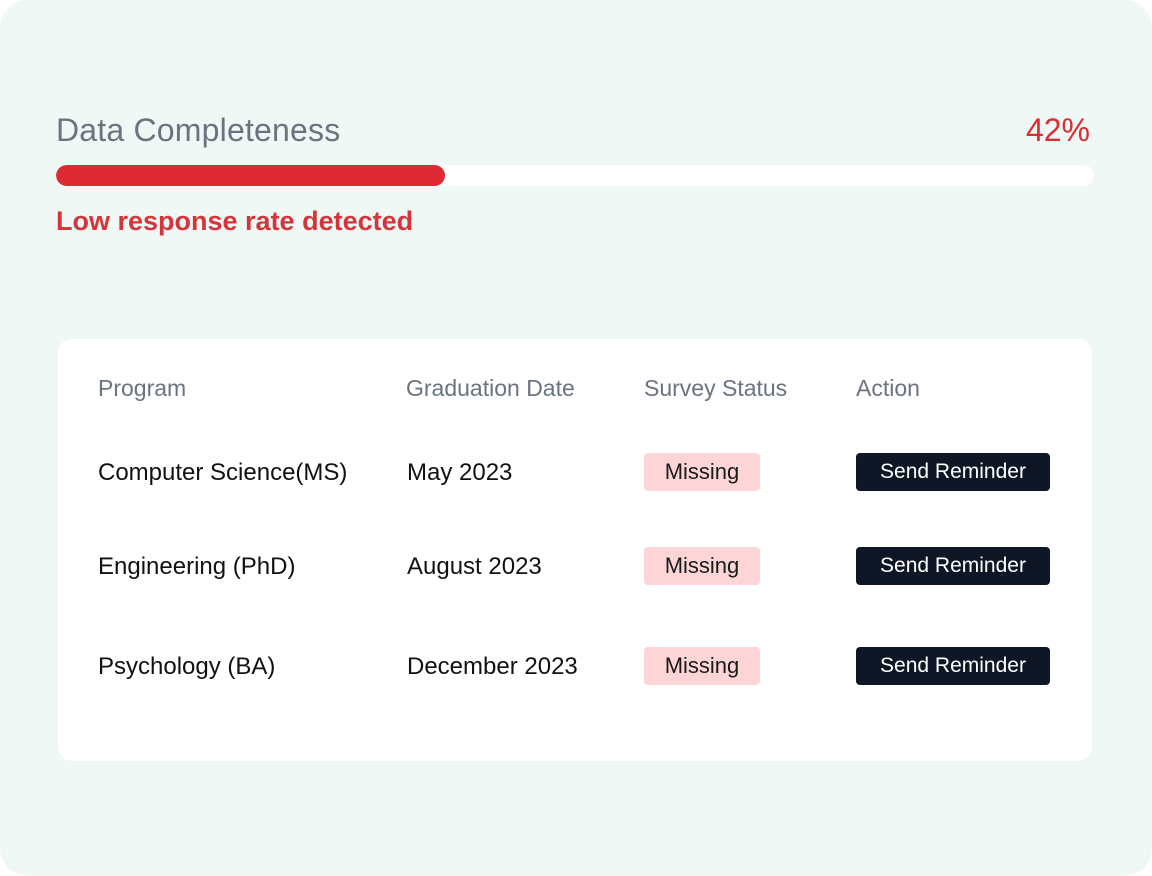 This screenshot has width=1152, height=876. What do you see at coordinates (235, 221) in the screenshot?
I see `low-response-warning: Low response rate detected` at bounding box center [235, 221].